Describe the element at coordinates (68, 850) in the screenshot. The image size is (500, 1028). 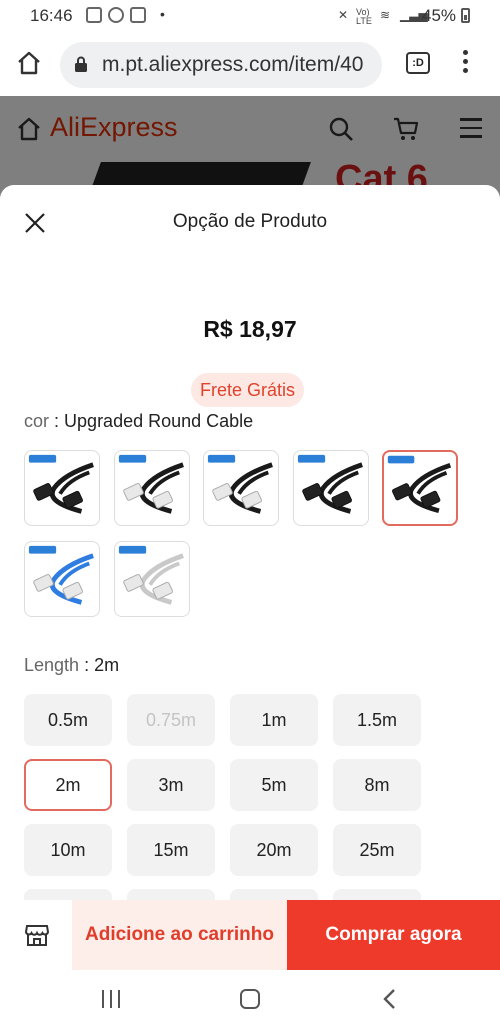
I see `length-option: 10m` at that location.